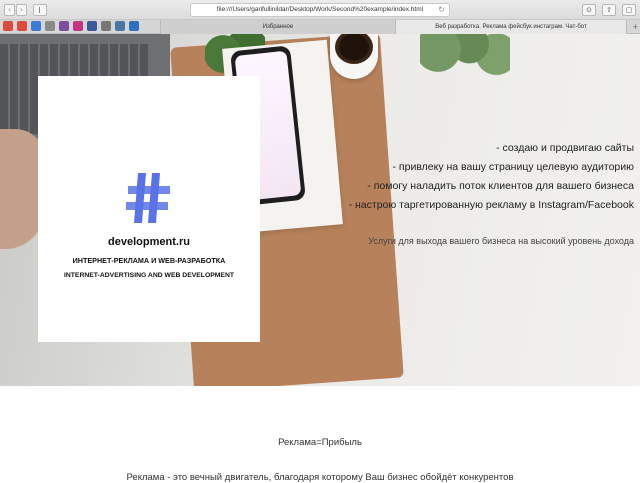  What do you see at coordinates (106, 26) in the screenshot?
I see `image-icon` at bounding box center [106, 26].